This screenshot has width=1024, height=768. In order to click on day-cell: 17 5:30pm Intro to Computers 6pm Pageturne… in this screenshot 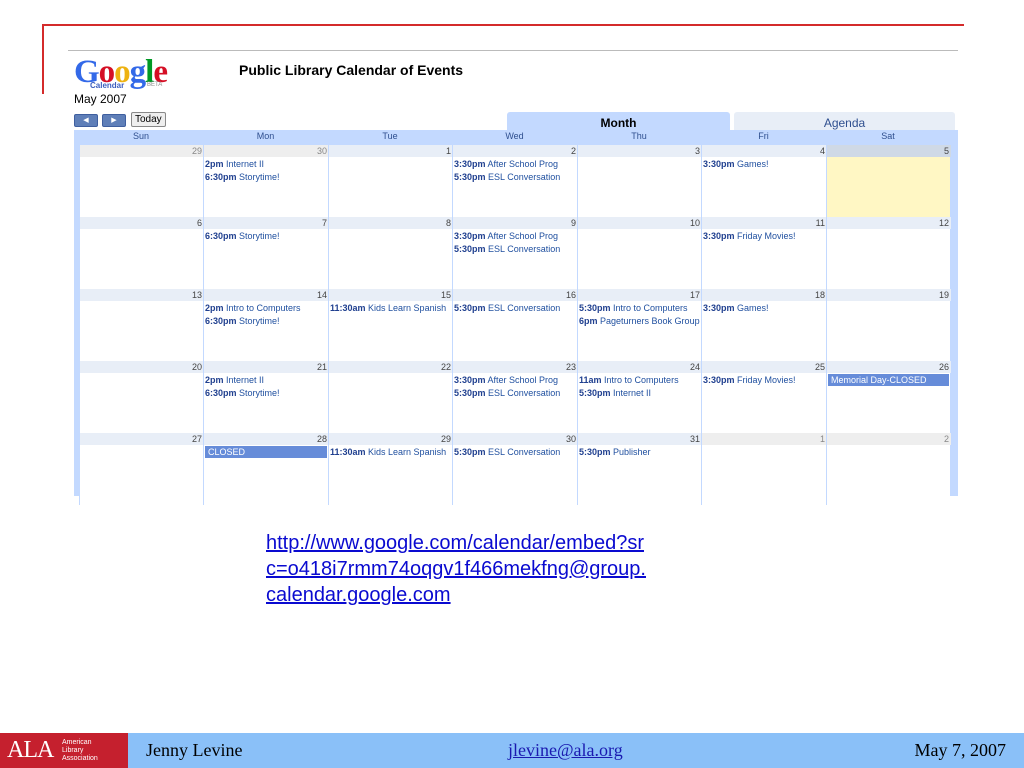, I will do `click(639, 325)`.